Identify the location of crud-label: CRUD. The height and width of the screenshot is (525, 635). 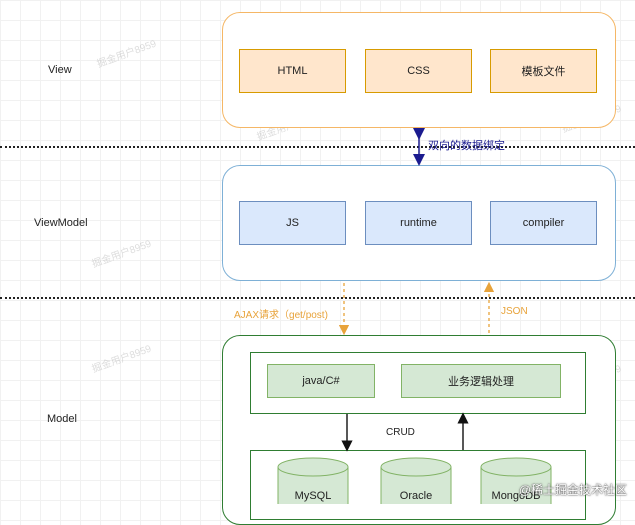
(400, 432).